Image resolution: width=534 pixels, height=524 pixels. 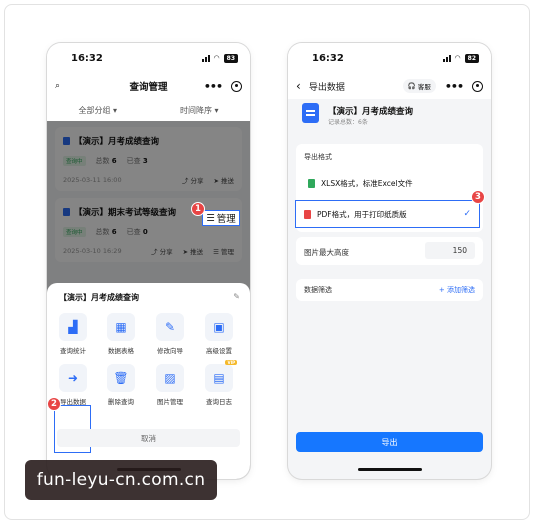 What do you see at coordinates (326, 252) in the screenshot?
I see `image-height-label: 图片最大高度` at bounding box center [326, 252].